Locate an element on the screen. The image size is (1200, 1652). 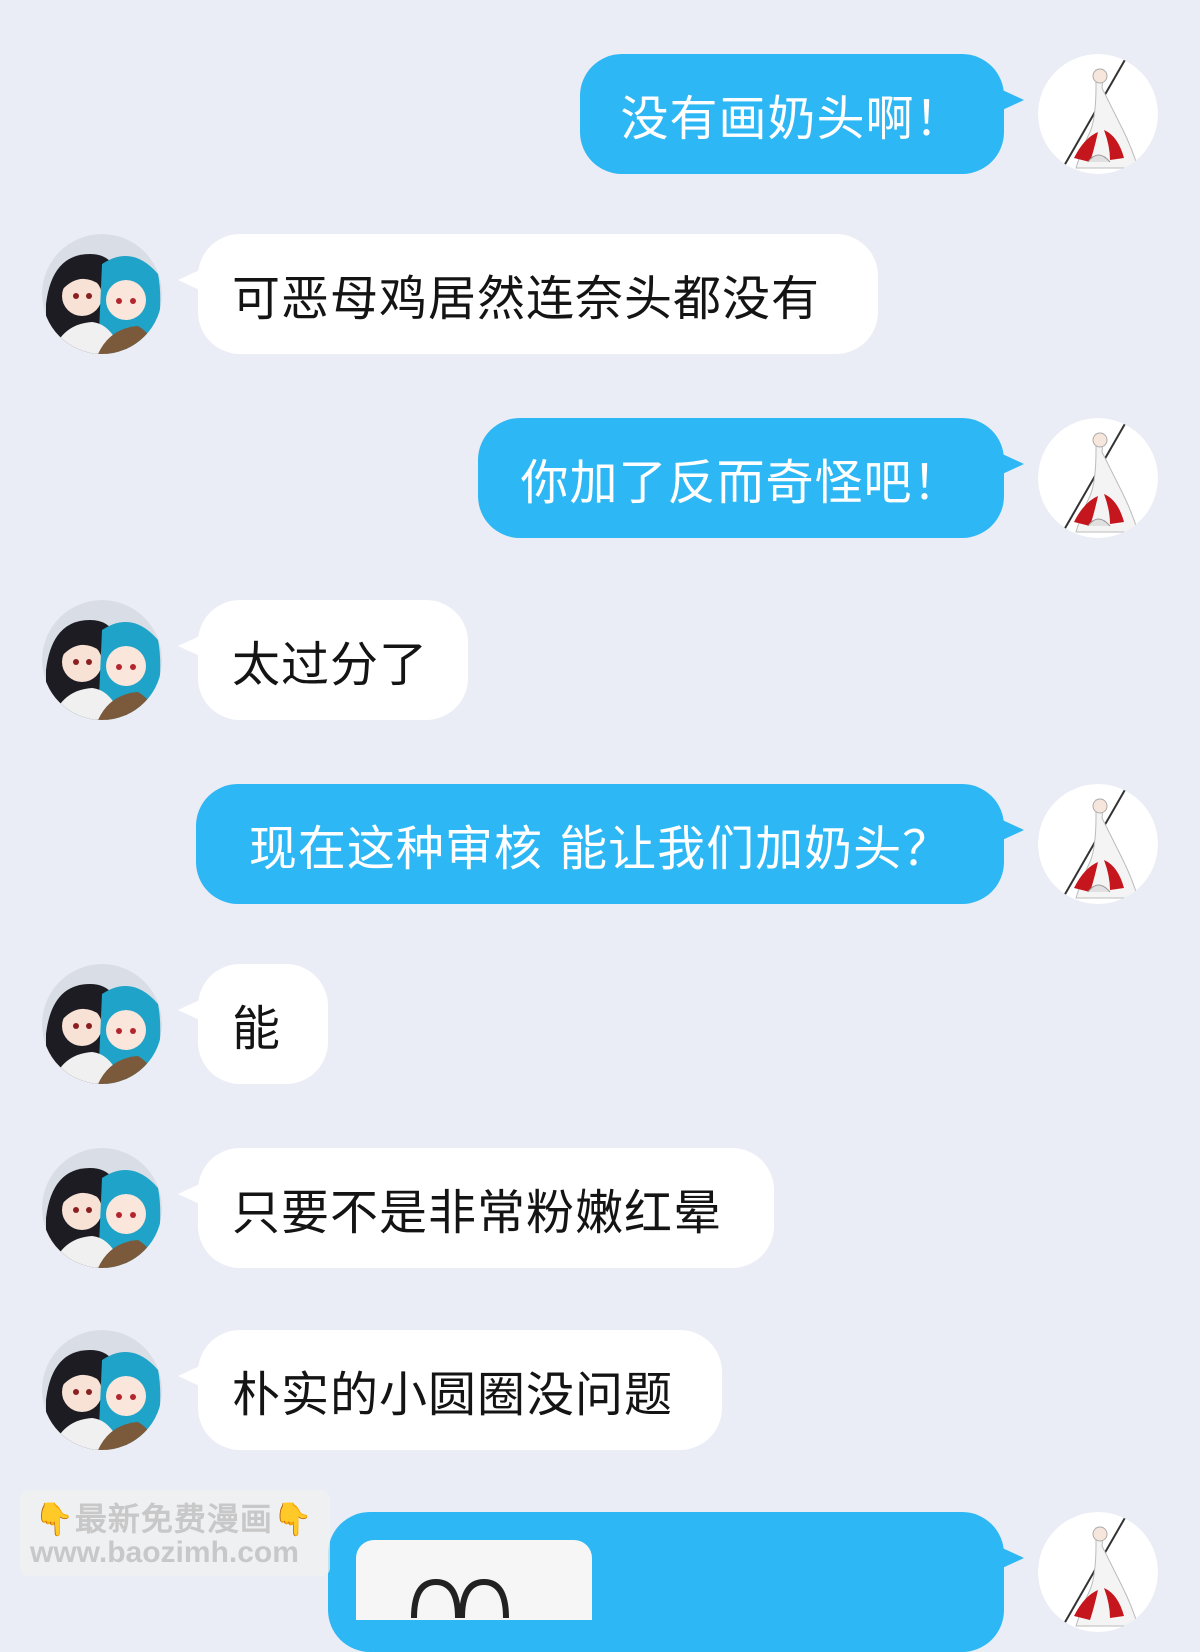
outgoing-message-bubble: 现在这种审核 能让我们加奶头？ is located at coordinates (610, 844).